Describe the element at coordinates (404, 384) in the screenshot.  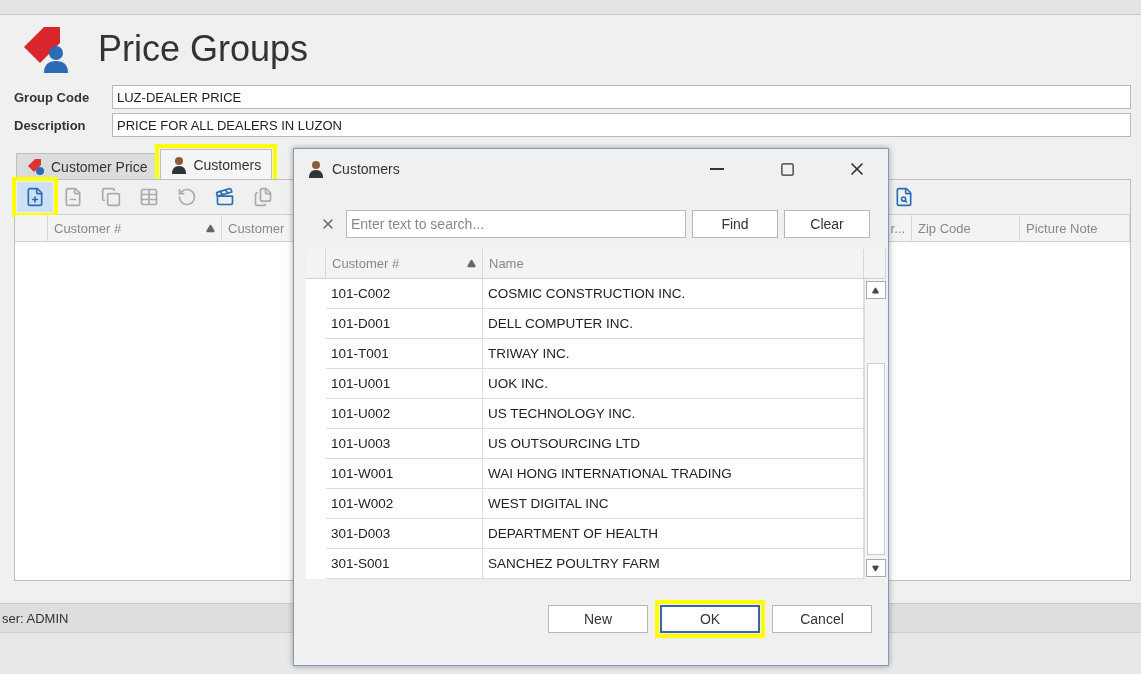
I see `table-cell: 101-U001` at that location.